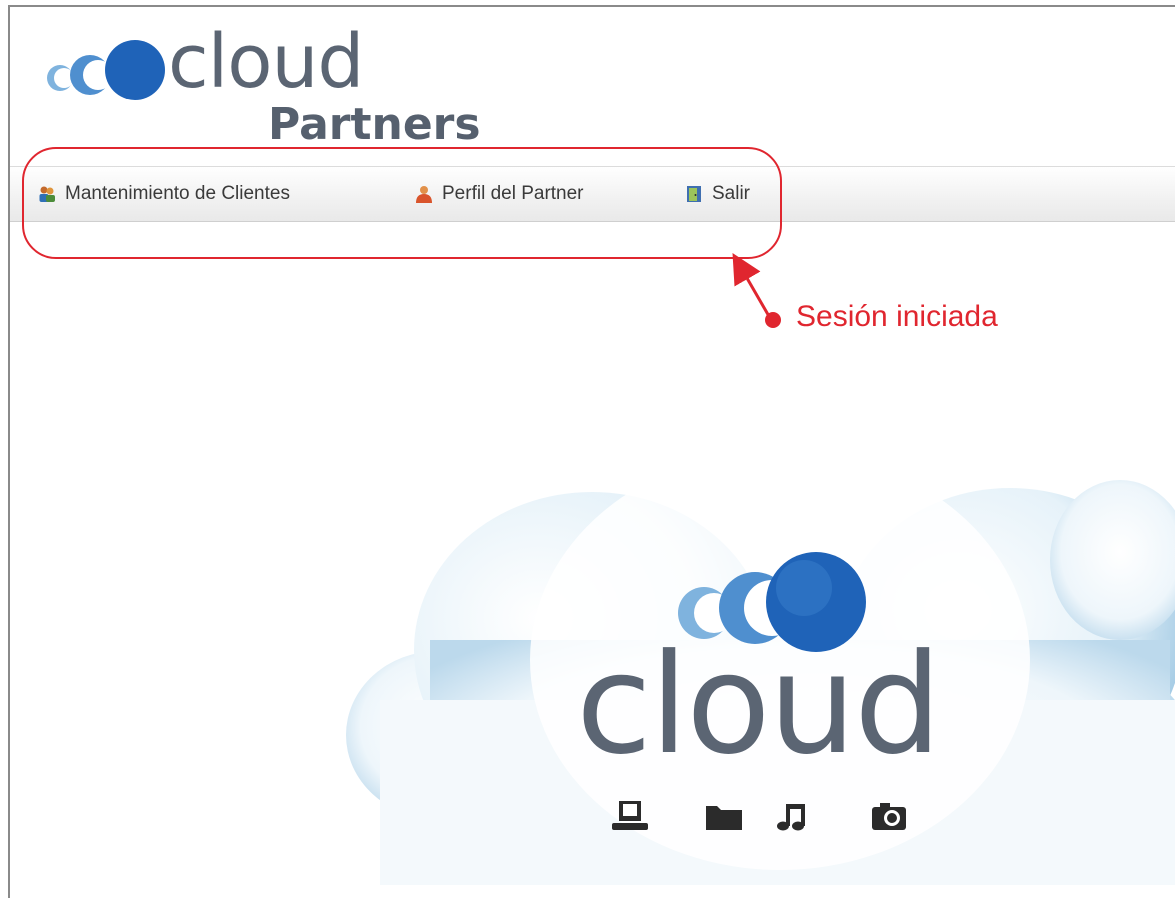 Image resolution: width=1175 pixels, height=898 pixels. What do you see at coordinates (759, 816) in the screenshot?
I see `hero-icons` at bounding box center [759, 816].